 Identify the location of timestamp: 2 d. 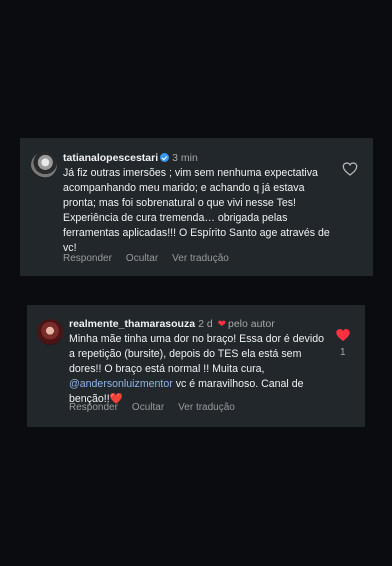
(205, 324).